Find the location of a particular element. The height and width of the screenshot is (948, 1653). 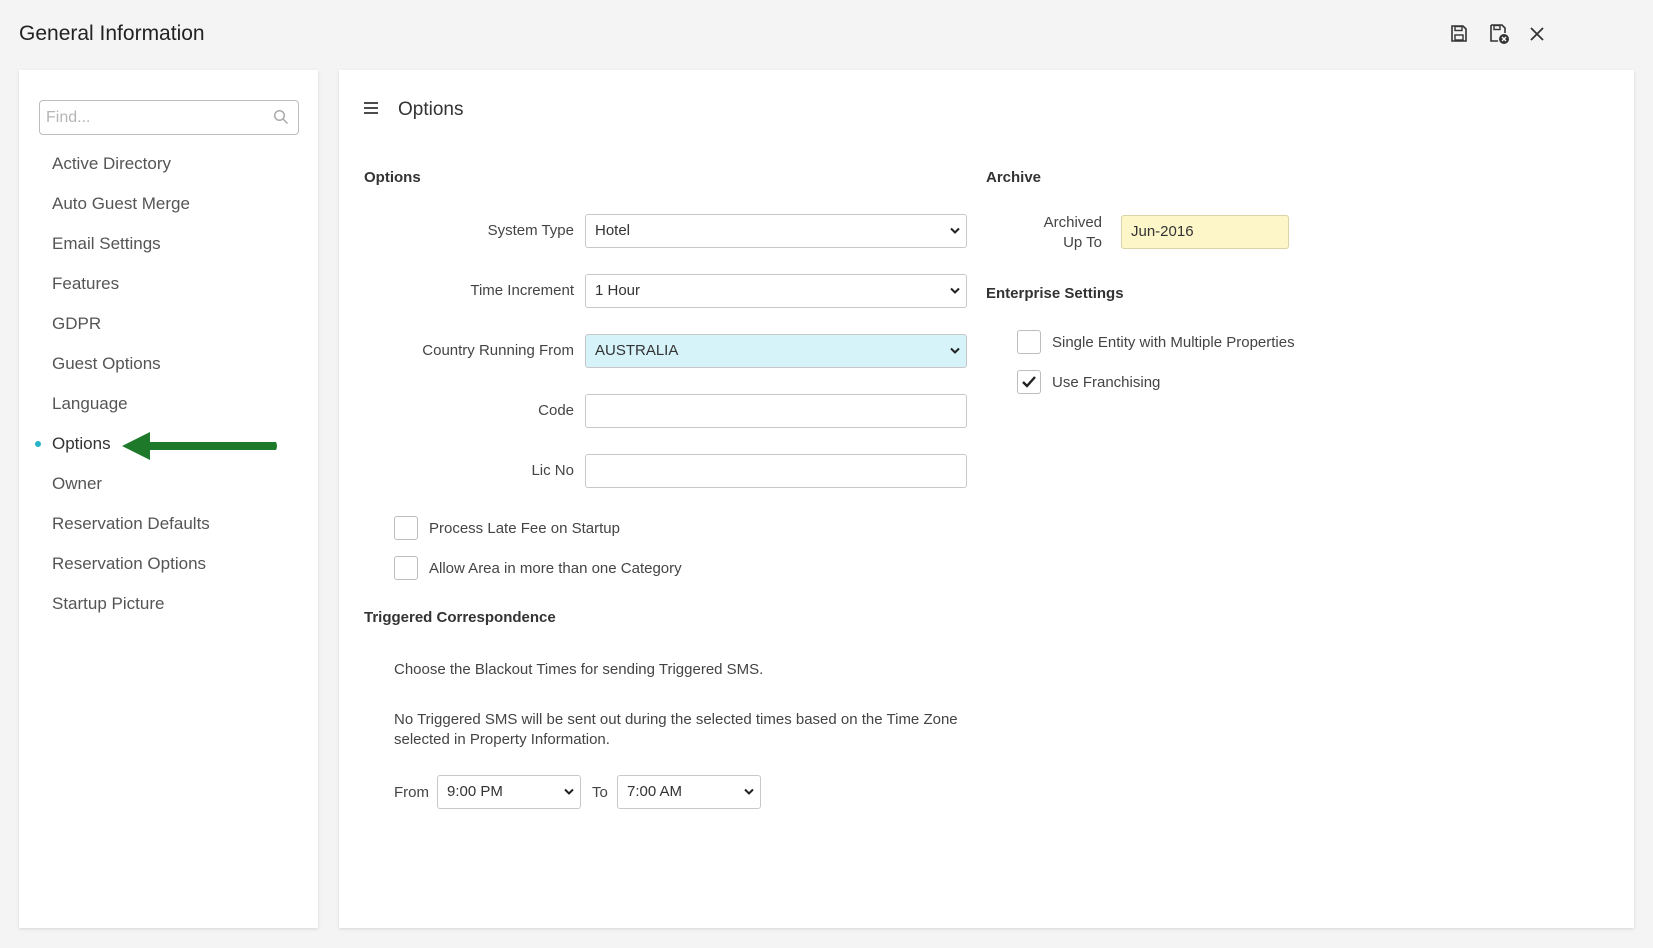

sidebar-item-email-settings: Email Settings is located at coordinates (168, 244).